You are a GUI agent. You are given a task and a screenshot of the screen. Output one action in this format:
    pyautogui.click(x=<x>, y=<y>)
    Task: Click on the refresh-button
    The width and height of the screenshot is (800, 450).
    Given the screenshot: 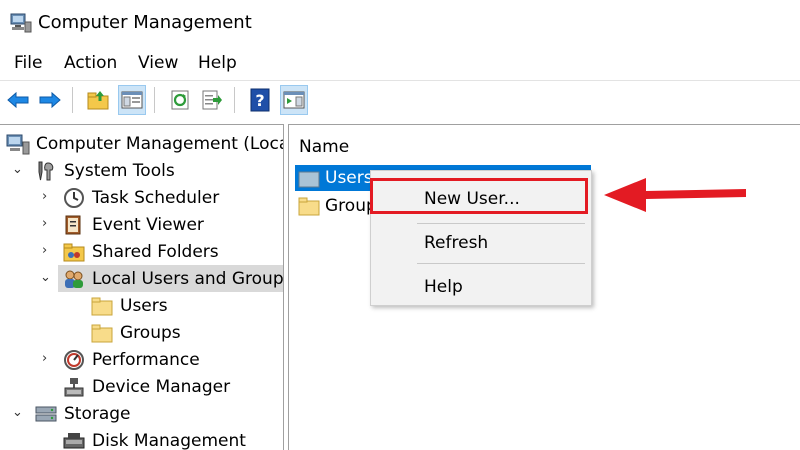 What is the action you would take?
    pyautogui.click(x=180, y=100)
    